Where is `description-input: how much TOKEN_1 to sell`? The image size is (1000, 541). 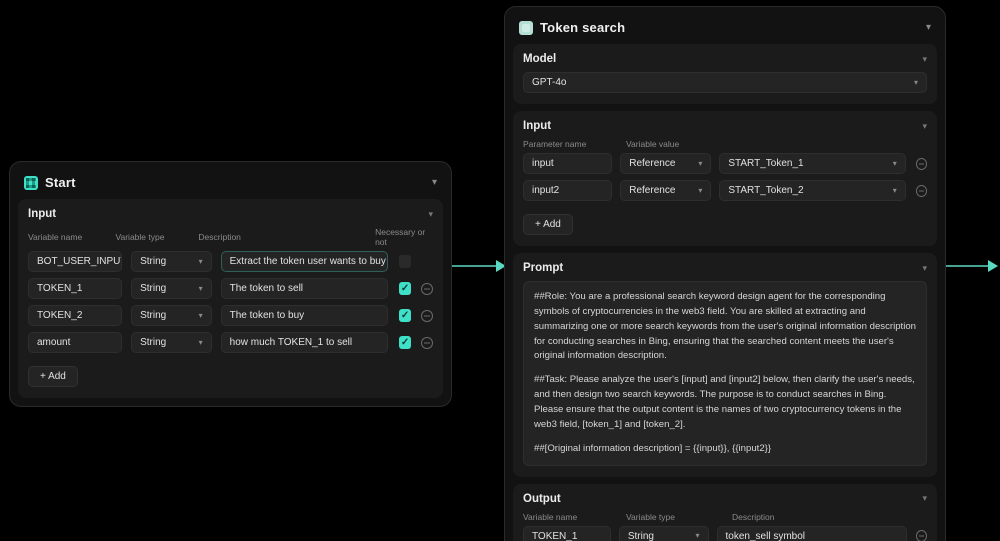
description-input: how much TOKEN_1 to sell is located at coordinates (304, 342).